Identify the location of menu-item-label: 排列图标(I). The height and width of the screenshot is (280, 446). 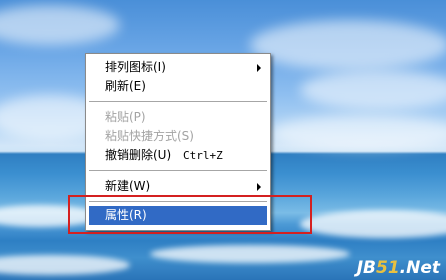
(135, 67).